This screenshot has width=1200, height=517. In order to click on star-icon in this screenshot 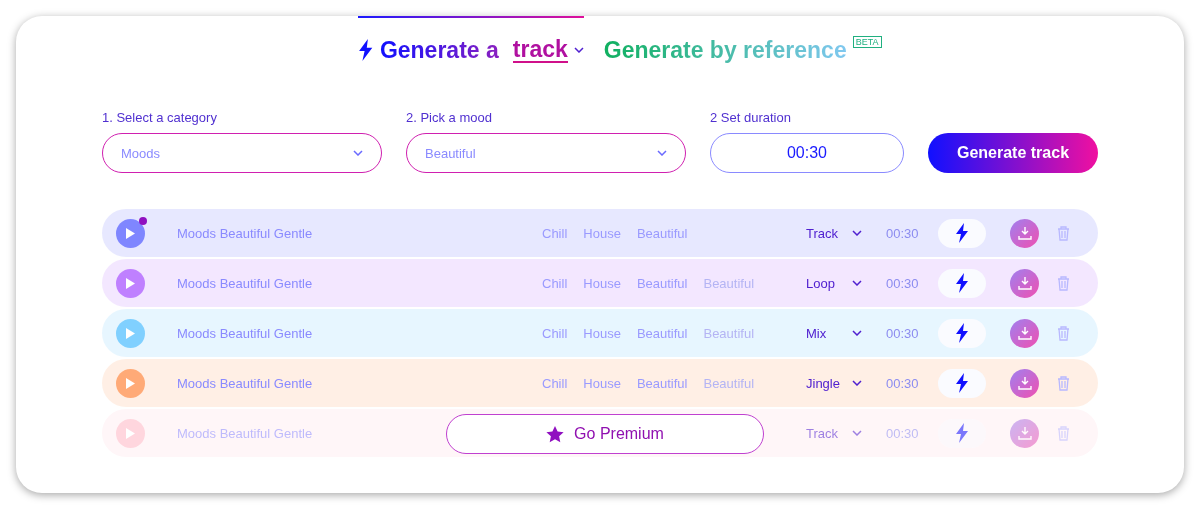, I will do `click(555, 434)`.